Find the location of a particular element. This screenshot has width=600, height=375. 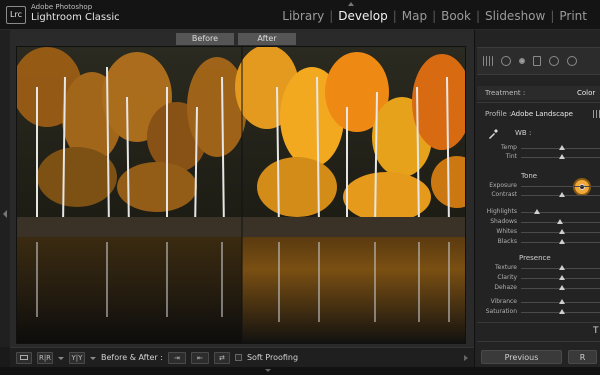

left-panel-collapsed is located at coordinates (5, 188).